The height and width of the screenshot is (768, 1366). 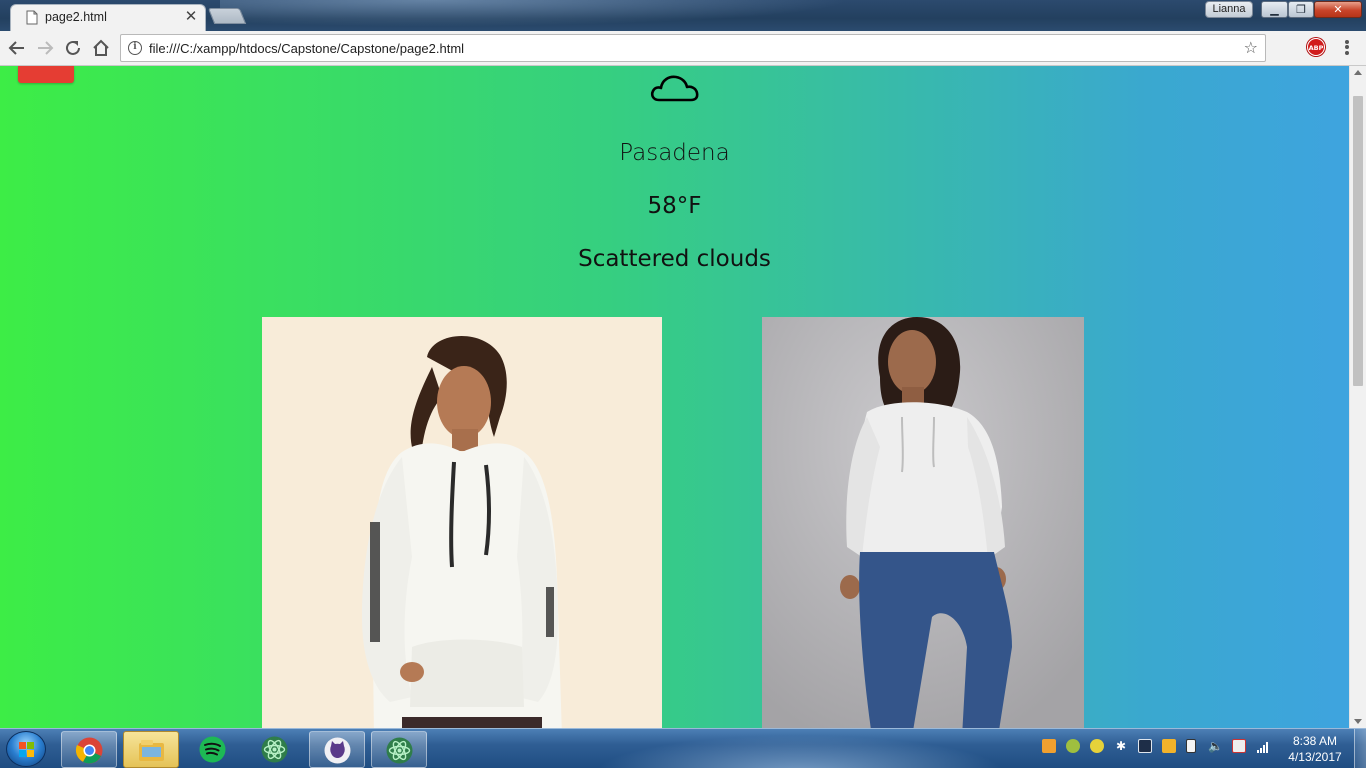 I want to click on page-icon, so click(x=32, y=17).